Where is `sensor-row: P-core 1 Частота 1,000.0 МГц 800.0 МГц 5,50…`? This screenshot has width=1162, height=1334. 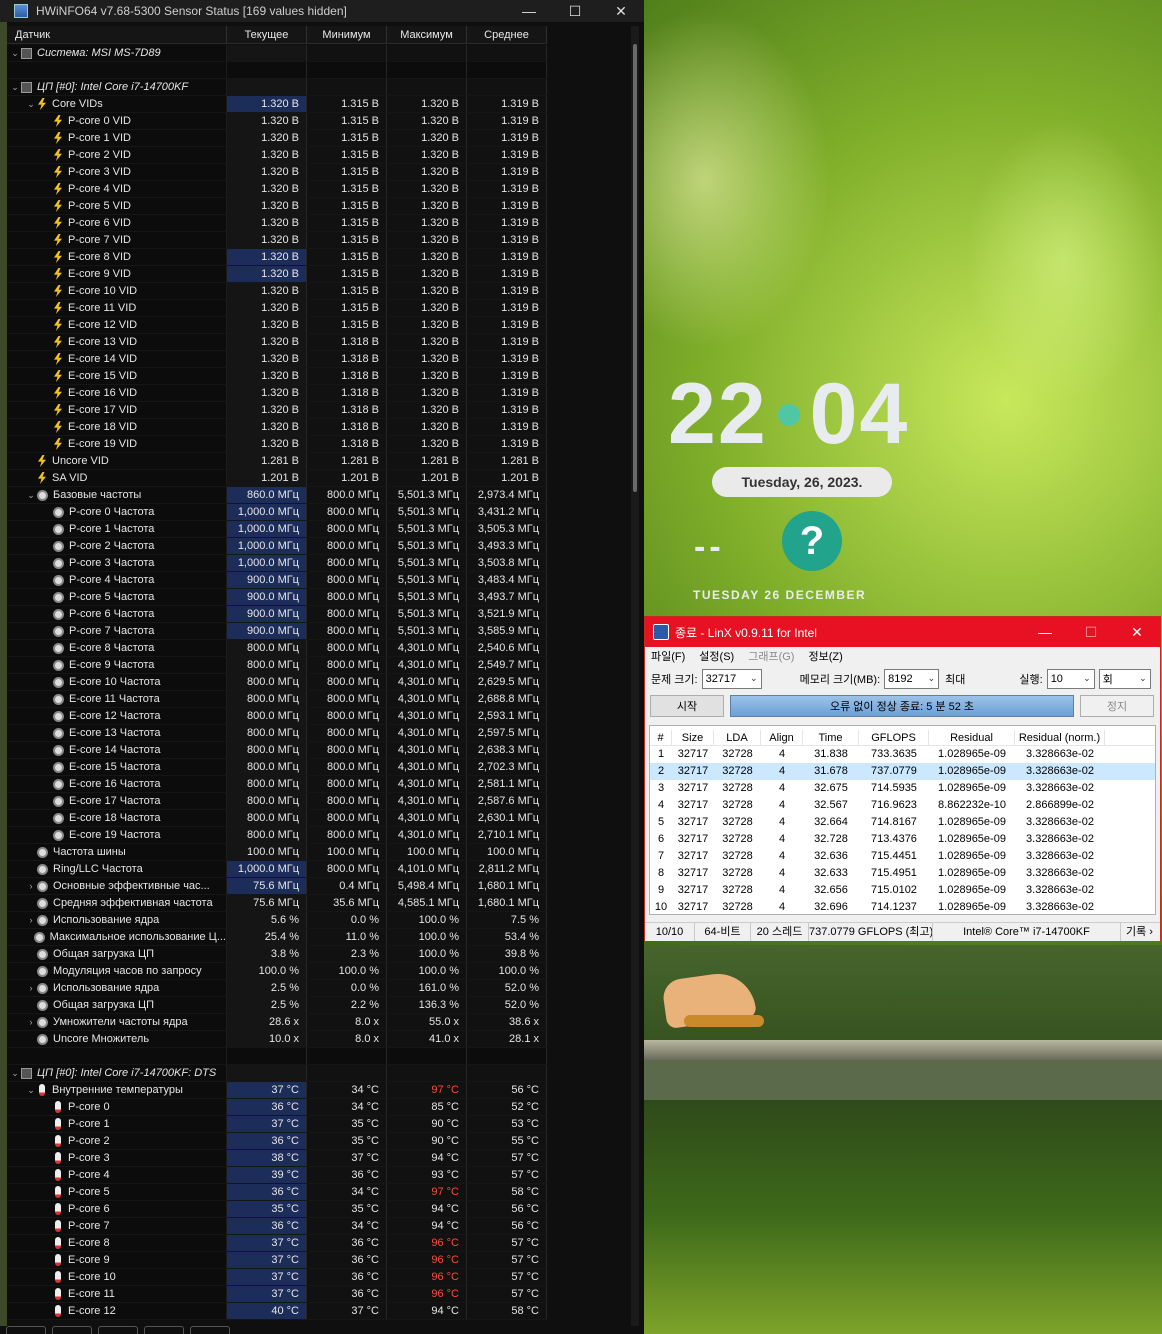
sensor-row: P-core 1 Частота 1,000.0 МГц 800.0 МГц 5,50… is located at coordinates (277, 529).